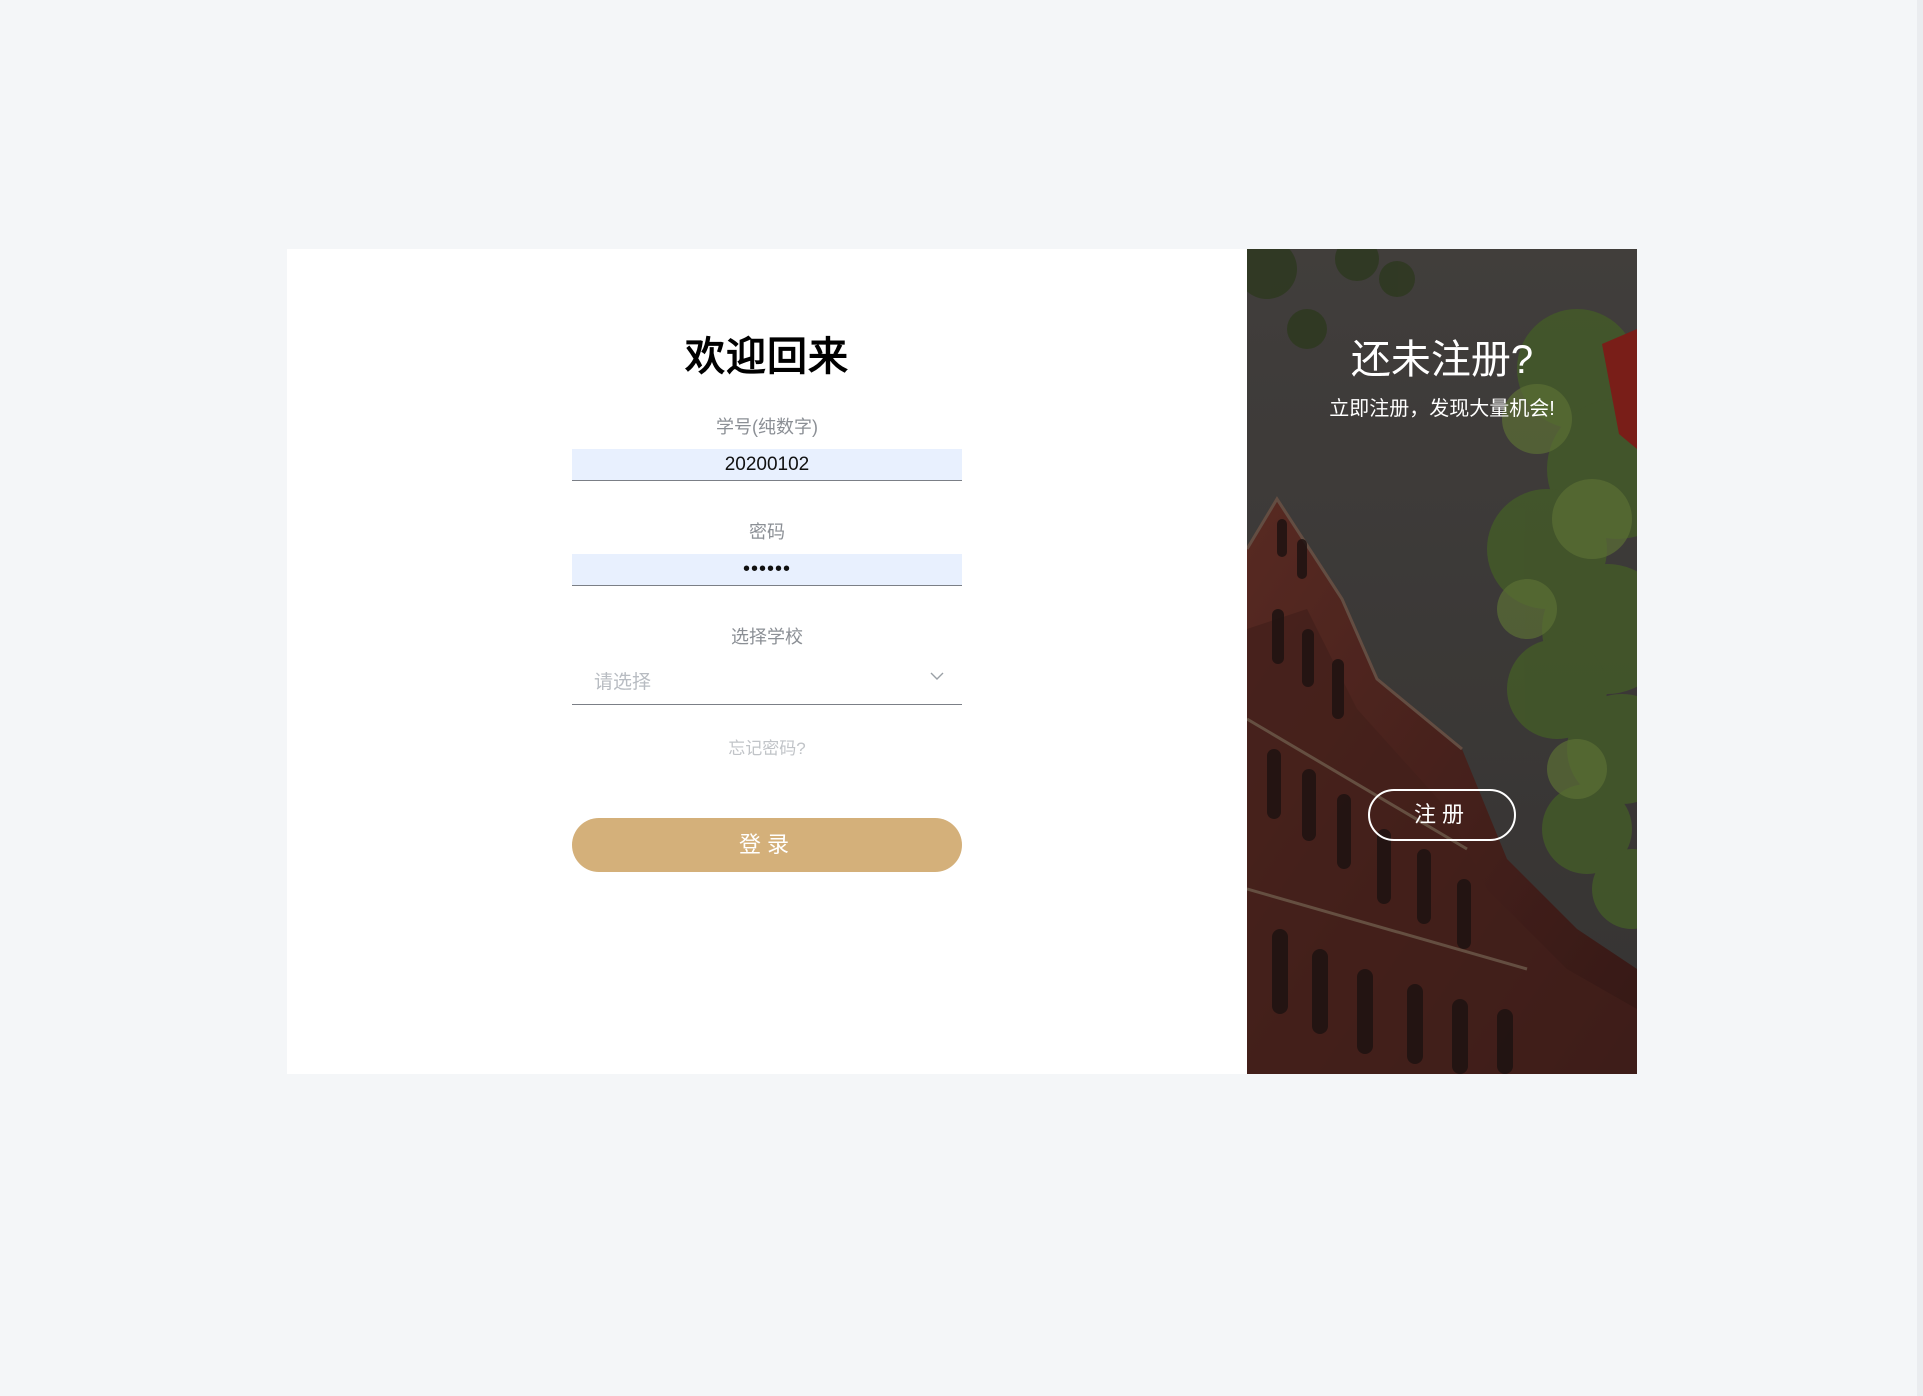 The width and height of the screenshot is (1923, 1396). What do you see at coordinates (623, 682) in the screenshot?
I see `school-select-placeholder: 请选择` at bounding box center [623, 682].